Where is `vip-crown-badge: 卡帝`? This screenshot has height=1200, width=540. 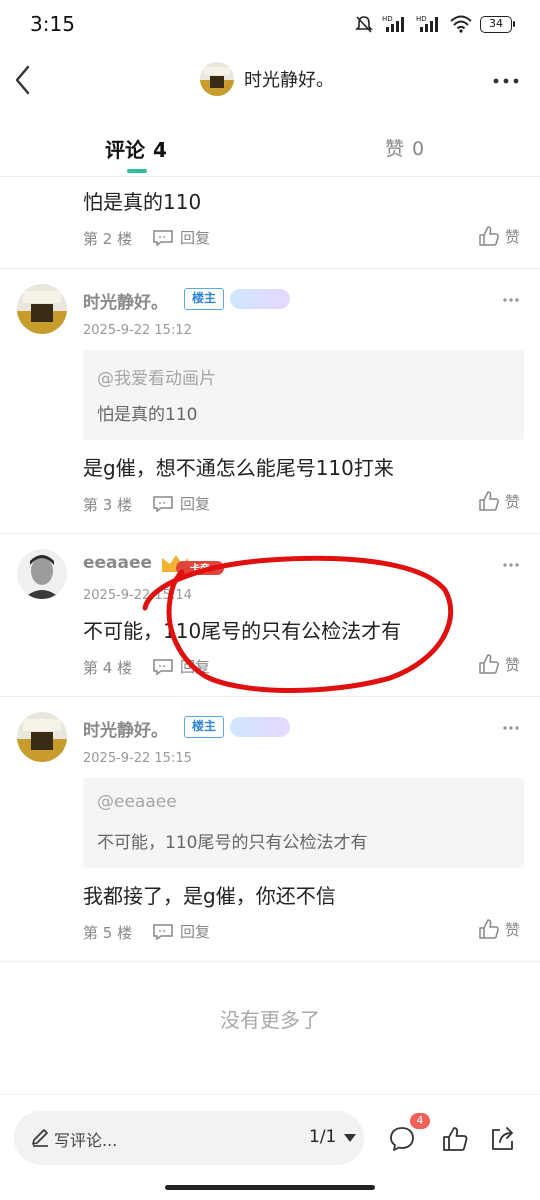 vip-crown-badge: 卡帝 is located at coordinates (193, 565).